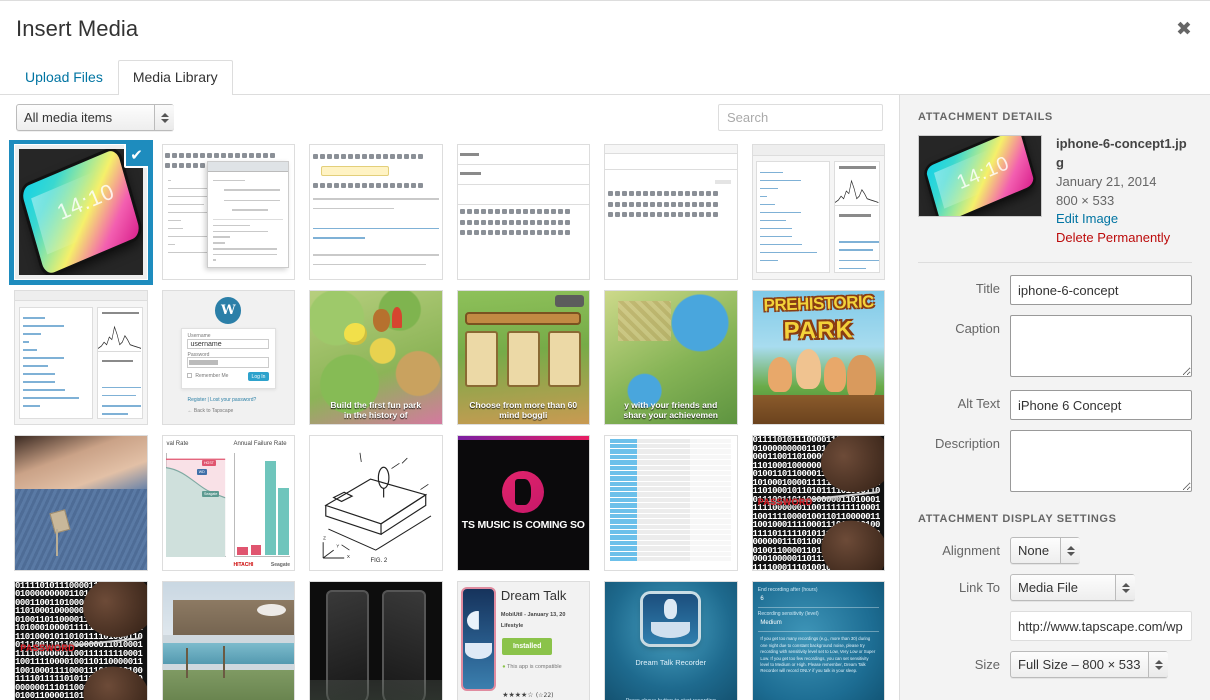  I want to click on svg-text: X, so click(348, 556).